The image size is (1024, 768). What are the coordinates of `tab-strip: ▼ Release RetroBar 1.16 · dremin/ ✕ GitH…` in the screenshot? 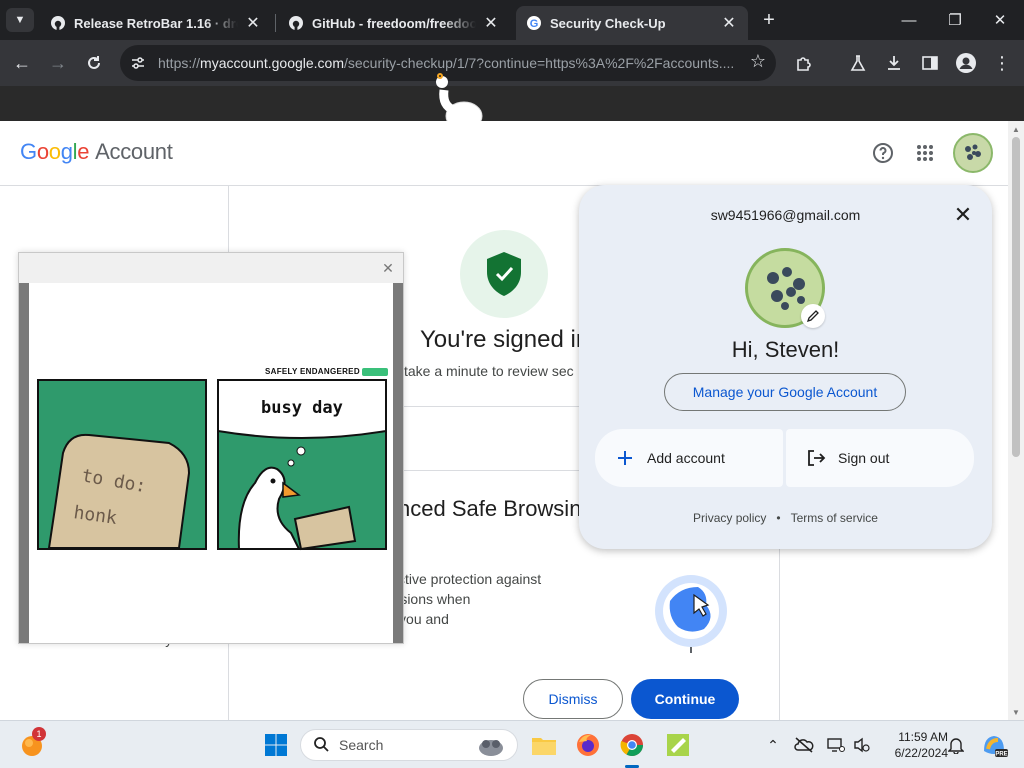 It's located at (512, 20).